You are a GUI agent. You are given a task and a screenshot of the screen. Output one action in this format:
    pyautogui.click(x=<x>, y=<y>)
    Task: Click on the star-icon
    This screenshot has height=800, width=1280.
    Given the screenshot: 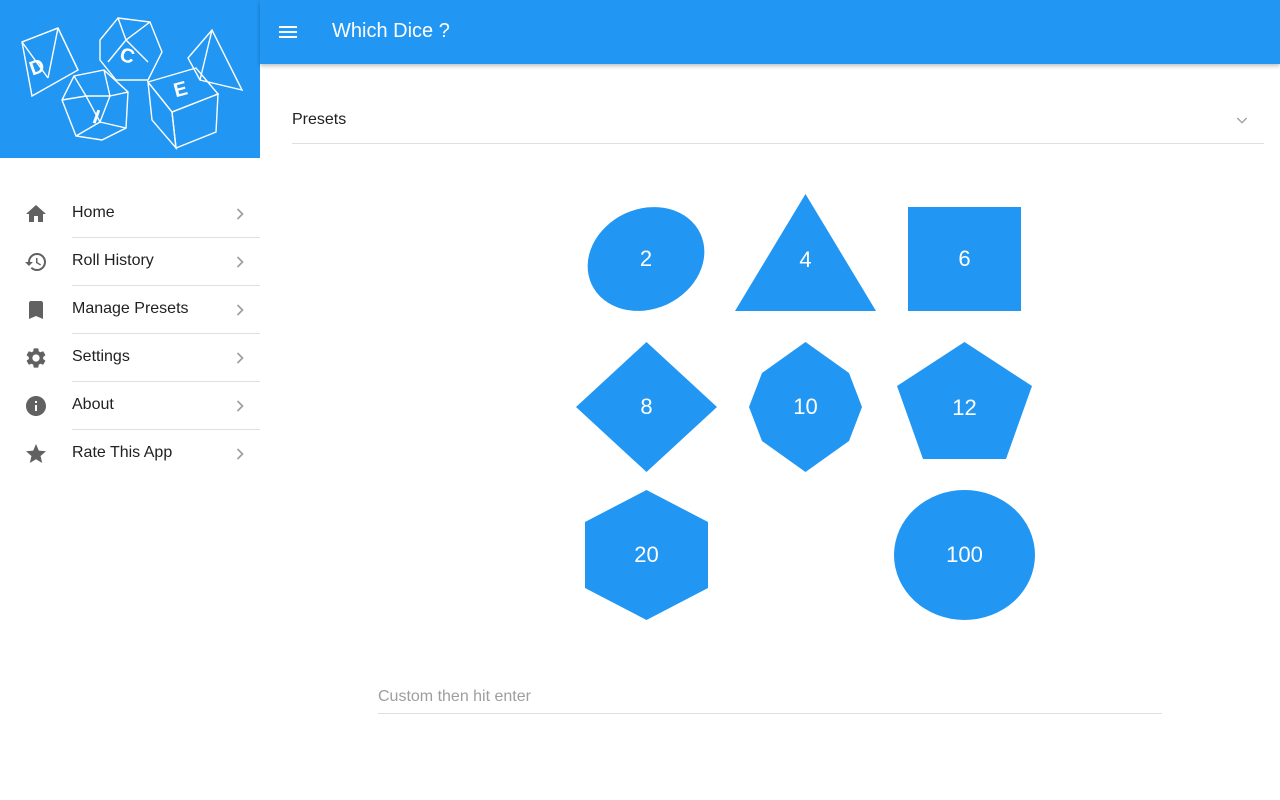 What is the action you would take?
    pyautogui.click(x=36, y=453)
    